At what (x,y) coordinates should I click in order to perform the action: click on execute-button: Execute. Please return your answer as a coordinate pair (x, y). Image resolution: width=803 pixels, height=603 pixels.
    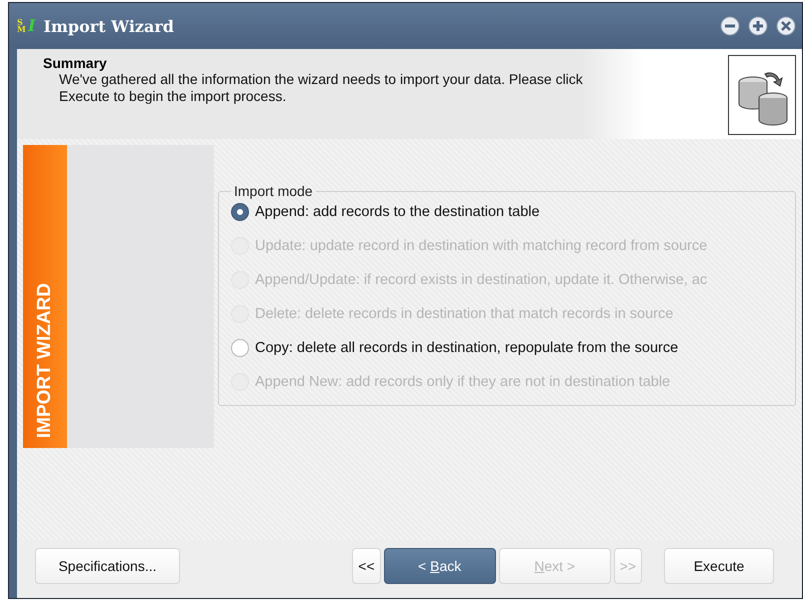
    Looking at the image, I should click on (719, 566).